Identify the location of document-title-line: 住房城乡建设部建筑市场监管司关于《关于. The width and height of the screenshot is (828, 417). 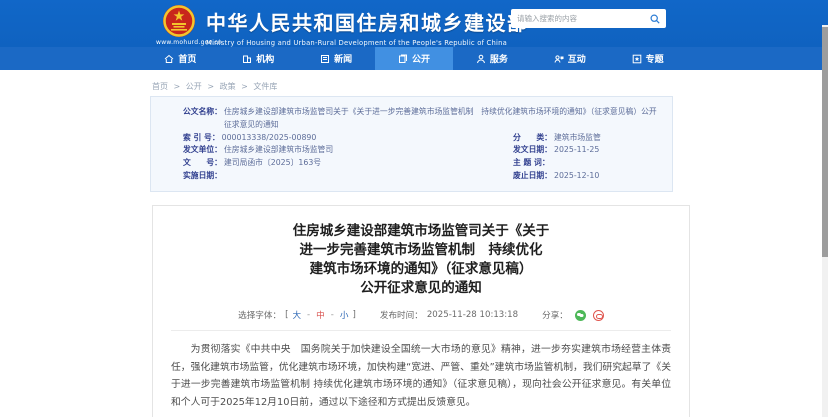
(421, 231).